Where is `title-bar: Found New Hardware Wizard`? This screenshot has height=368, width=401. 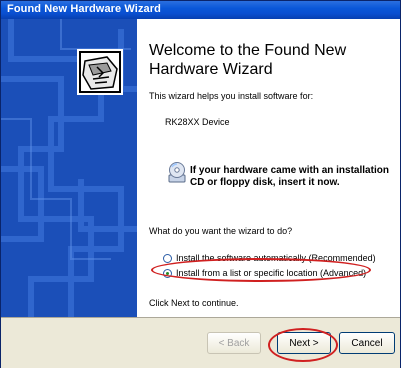
title-bar: Found New Hardware Wizard is located at coordinates (200, 10).